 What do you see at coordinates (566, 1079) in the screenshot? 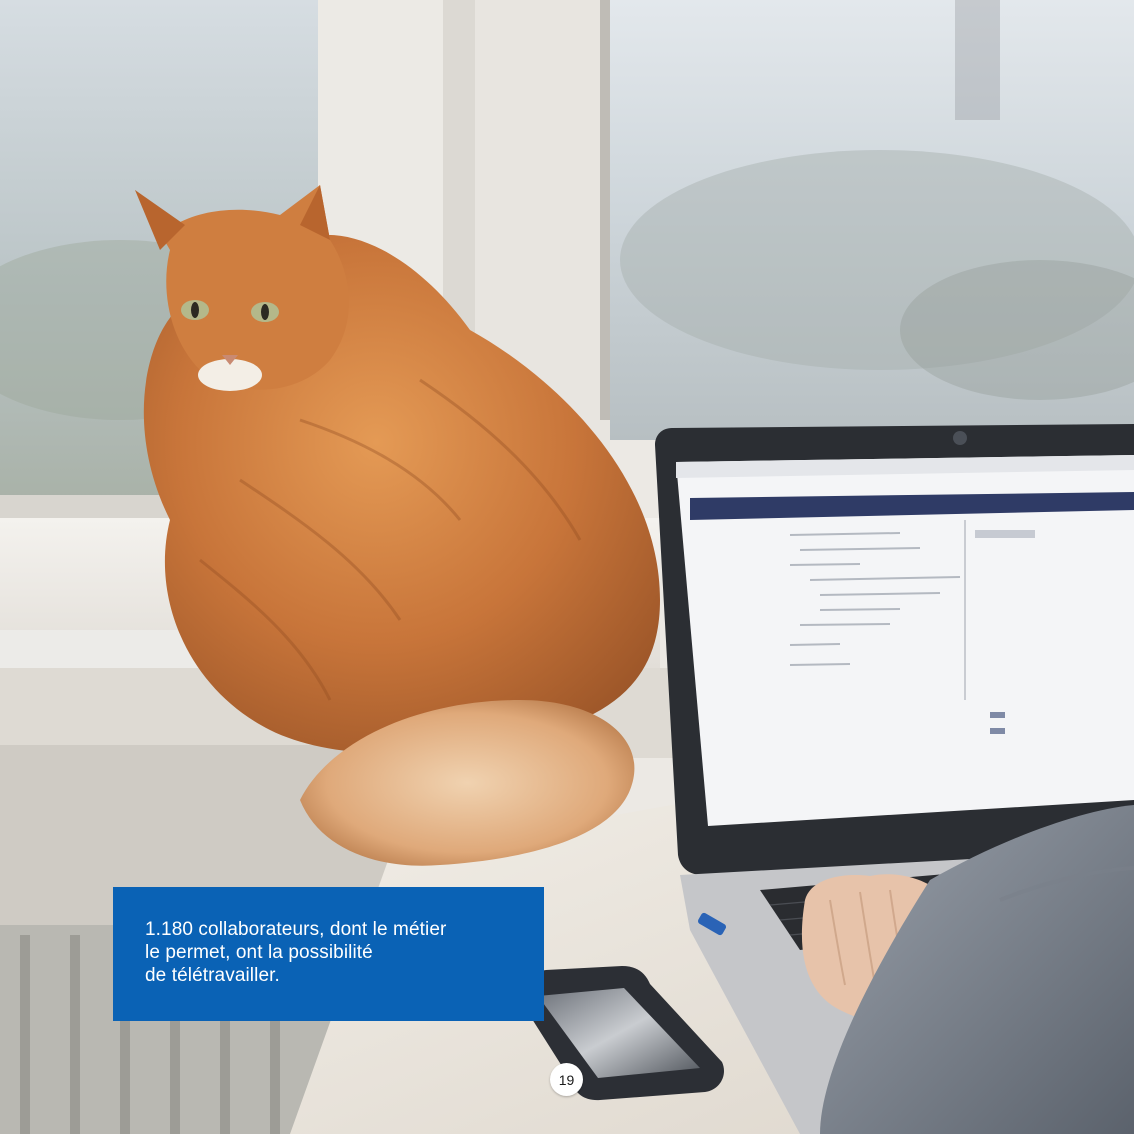
I see `page-number-badge: 19` at bounding box center [566, 1079].